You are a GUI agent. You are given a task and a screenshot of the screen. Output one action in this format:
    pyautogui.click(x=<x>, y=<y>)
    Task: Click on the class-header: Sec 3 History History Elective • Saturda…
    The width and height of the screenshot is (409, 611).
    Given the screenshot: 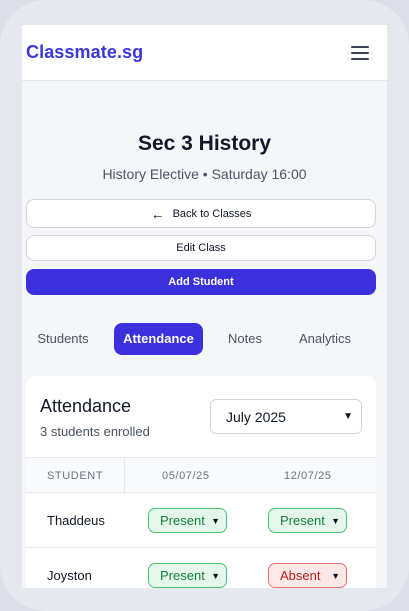 What is the action you would take?
    pyautogui.click(x=204, y=131)
    